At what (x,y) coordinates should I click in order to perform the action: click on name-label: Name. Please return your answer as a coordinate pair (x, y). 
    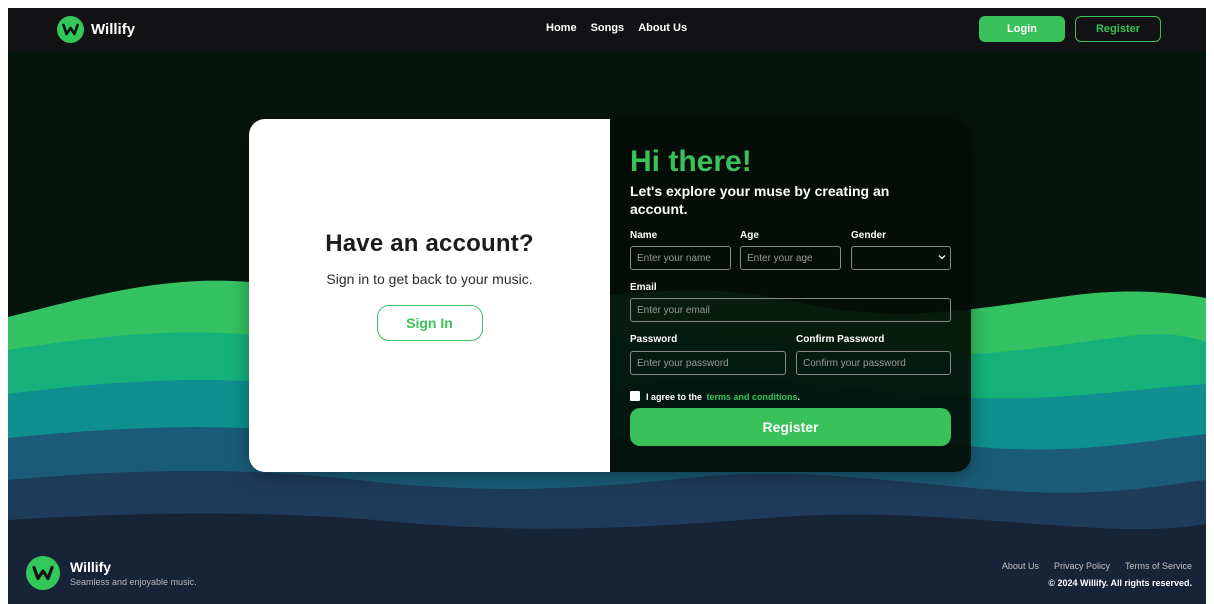
    Looking at the image, I should click on (644, 235).